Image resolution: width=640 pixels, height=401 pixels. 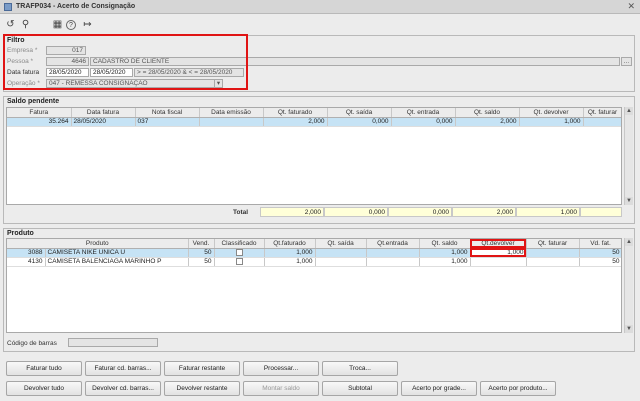 What do you see at coordinates (551, 113) in the screenshot?
I see `col-qt-devolver: Qt. devolver` at bounding box center [551, 113].